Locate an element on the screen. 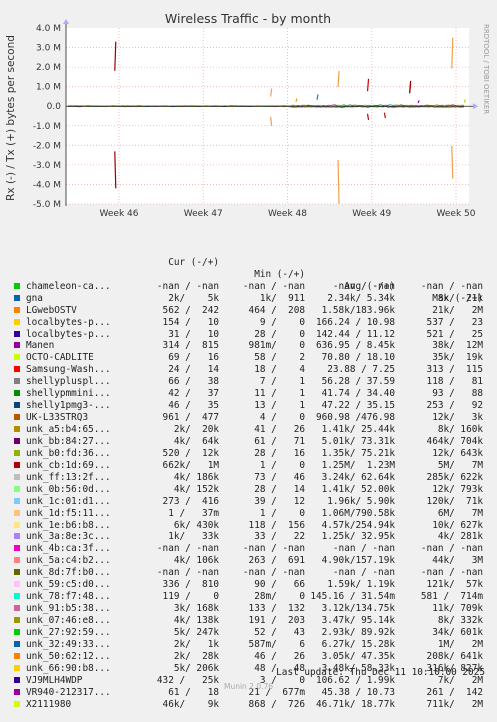 The height and width of the screenshot is (722, 497). legend-max: 118 / 81 is located at coordinates (454, 382).